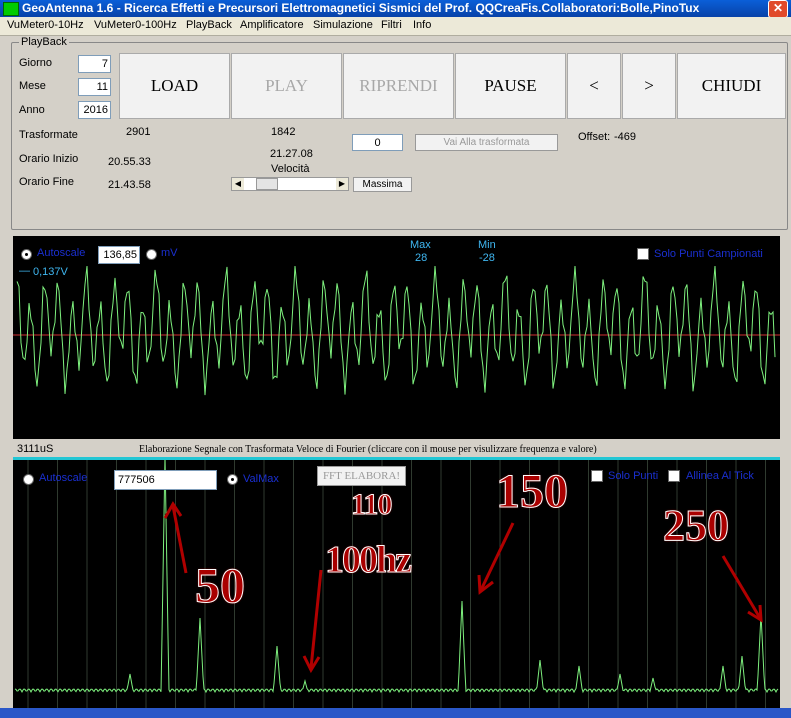 Image resolution: width=791 pixels, height=718 pixels. I want to click on app-icon, so click(11, 9).